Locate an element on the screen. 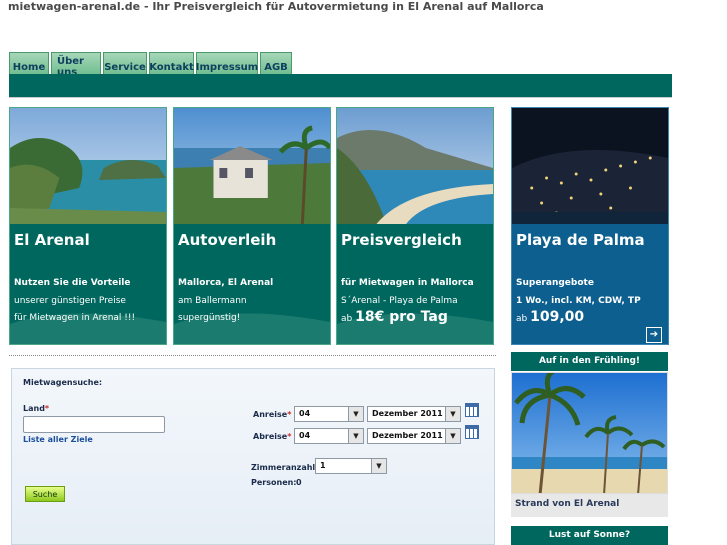 The image size is (727, 545). anreise-label: Anreise* is located at coordinates (272, 414).